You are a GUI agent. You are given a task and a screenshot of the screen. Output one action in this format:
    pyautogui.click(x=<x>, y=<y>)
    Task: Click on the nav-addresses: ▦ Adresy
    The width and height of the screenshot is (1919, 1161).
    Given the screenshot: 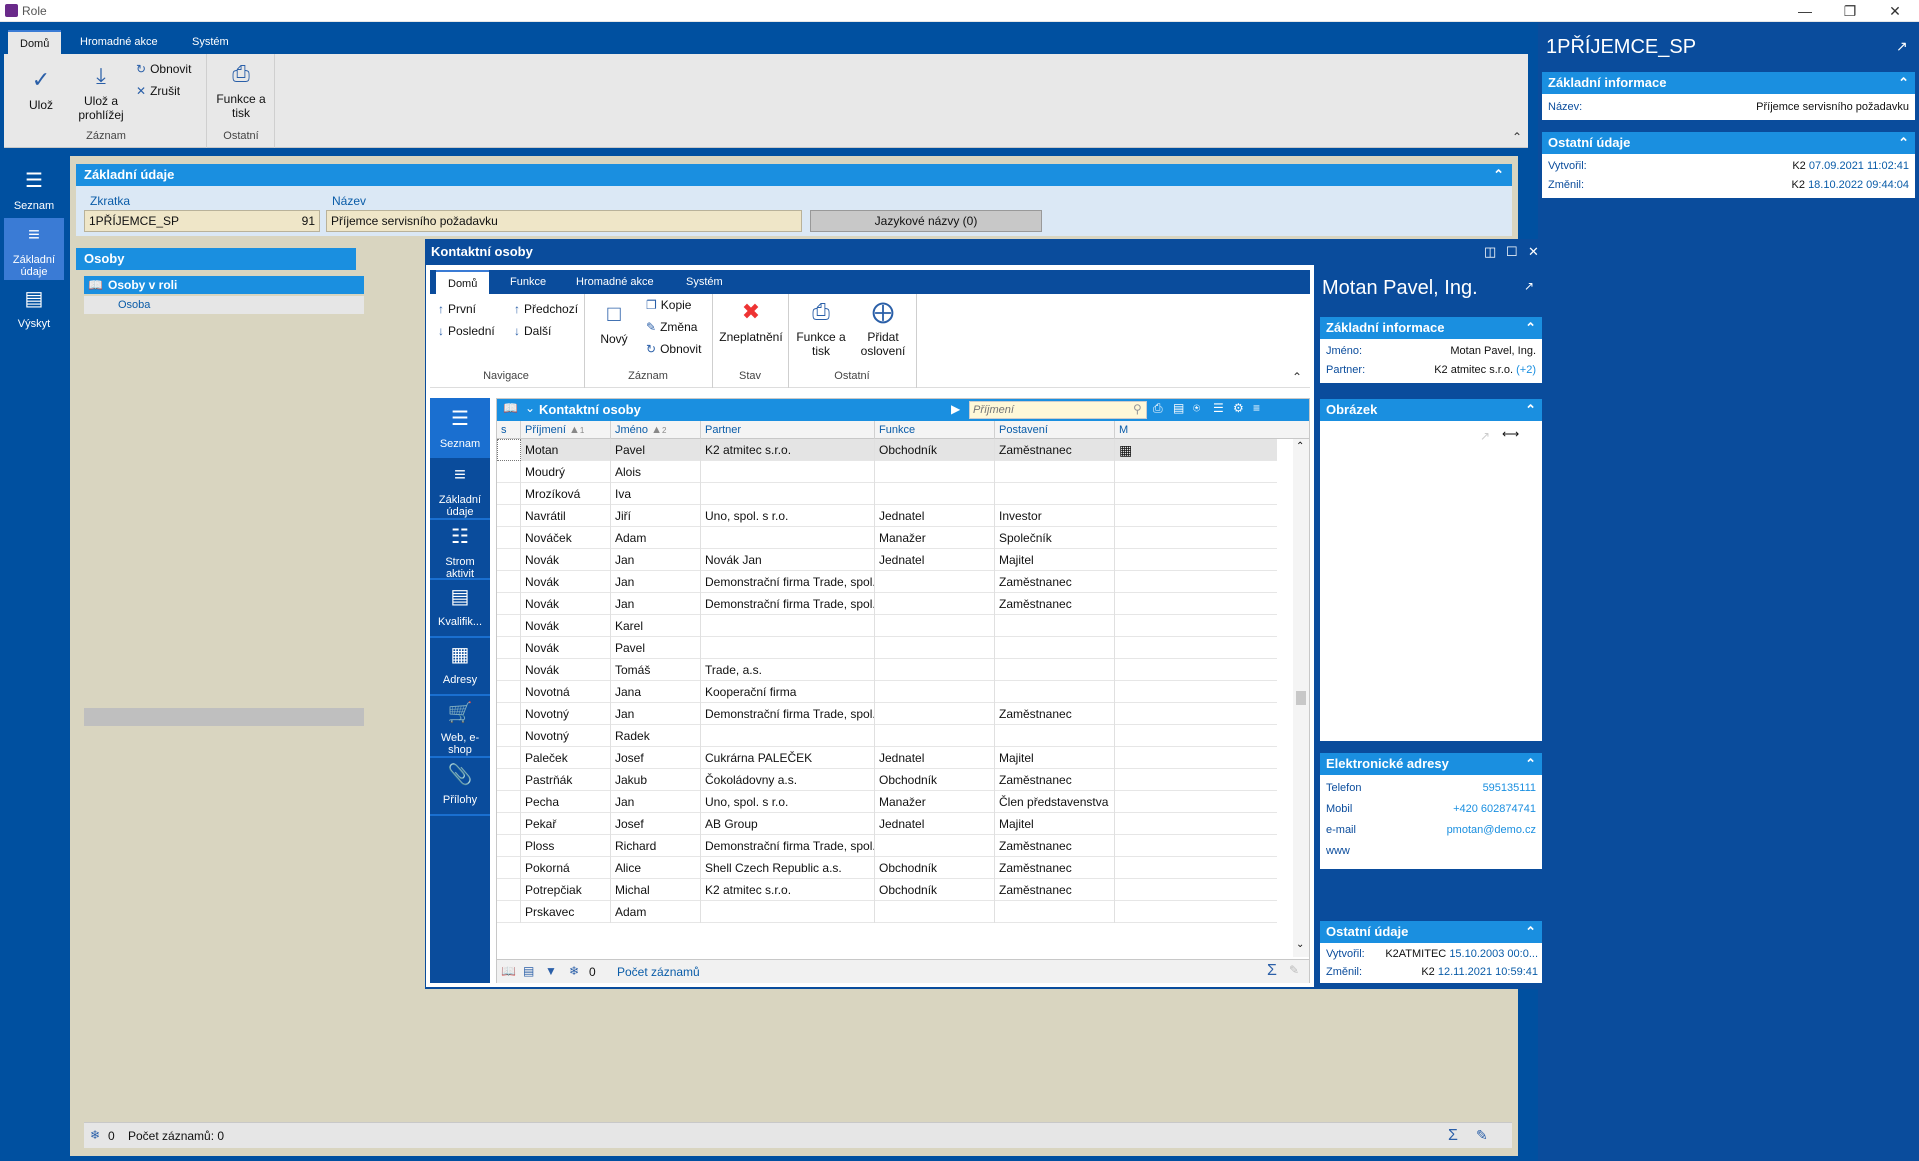 What is the action you would take?
    pyautogui.click(x=460, y=666)
    